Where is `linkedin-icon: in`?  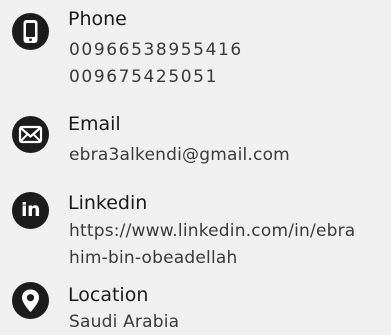 linkedin-icon: in is located at coordinates (30, 210).